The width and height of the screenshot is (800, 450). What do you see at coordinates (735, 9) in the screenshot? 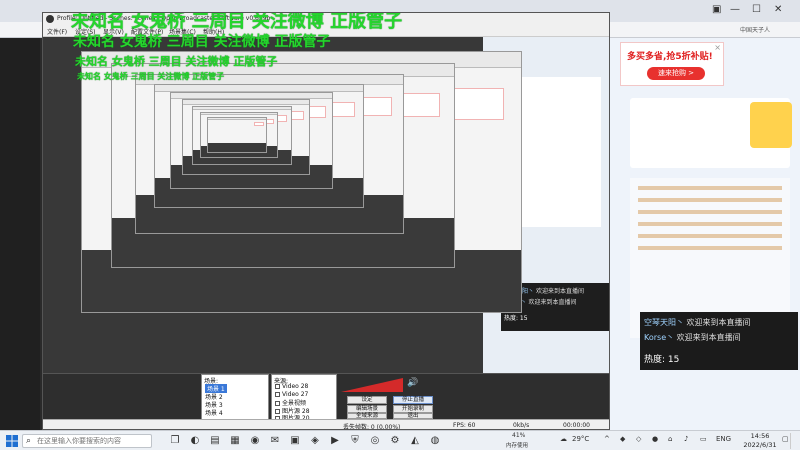
I see `minimize-icon: —` at bounding box center [735, 9].